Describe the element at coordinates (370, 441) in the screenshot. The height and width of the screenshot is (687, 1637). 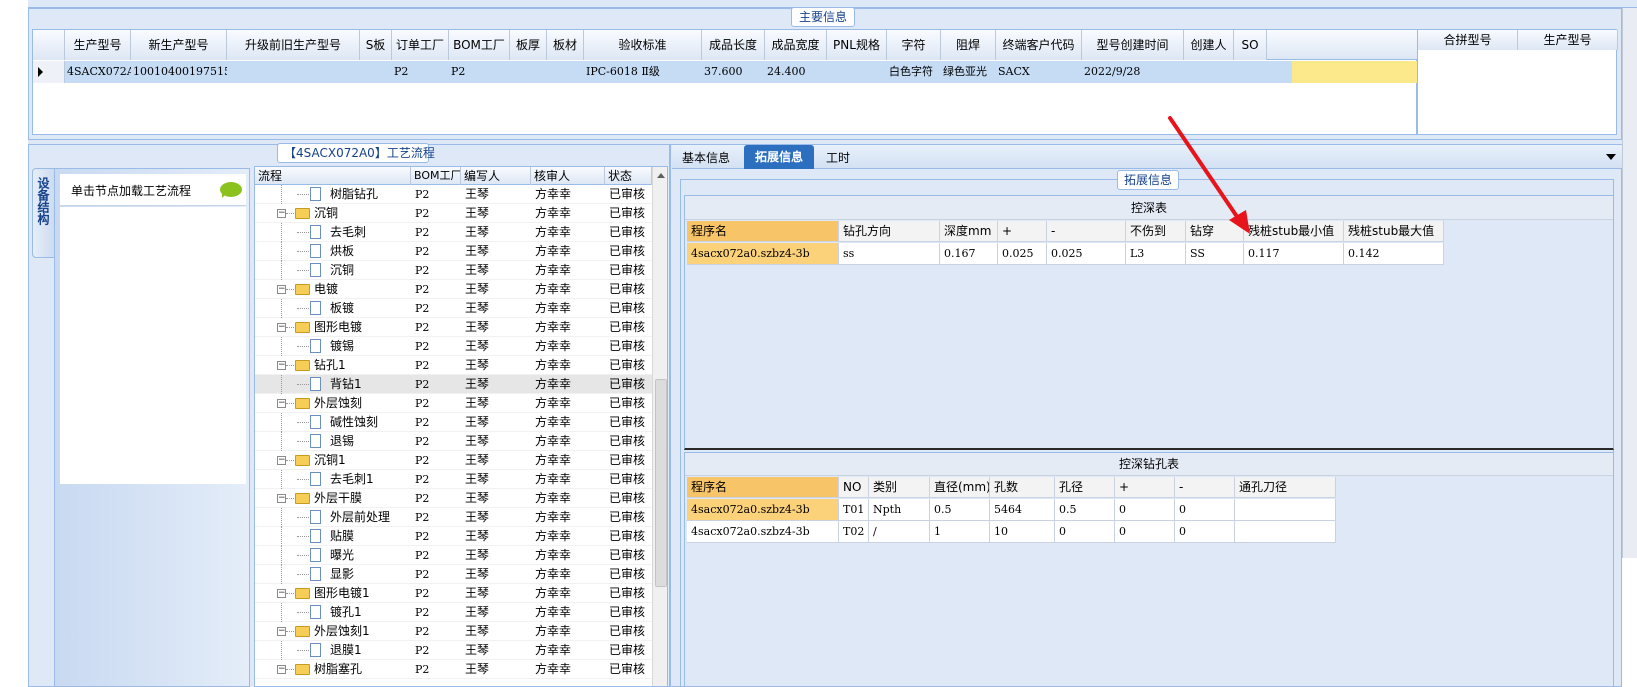
I see `tree-node-label: 退锡` at that location.